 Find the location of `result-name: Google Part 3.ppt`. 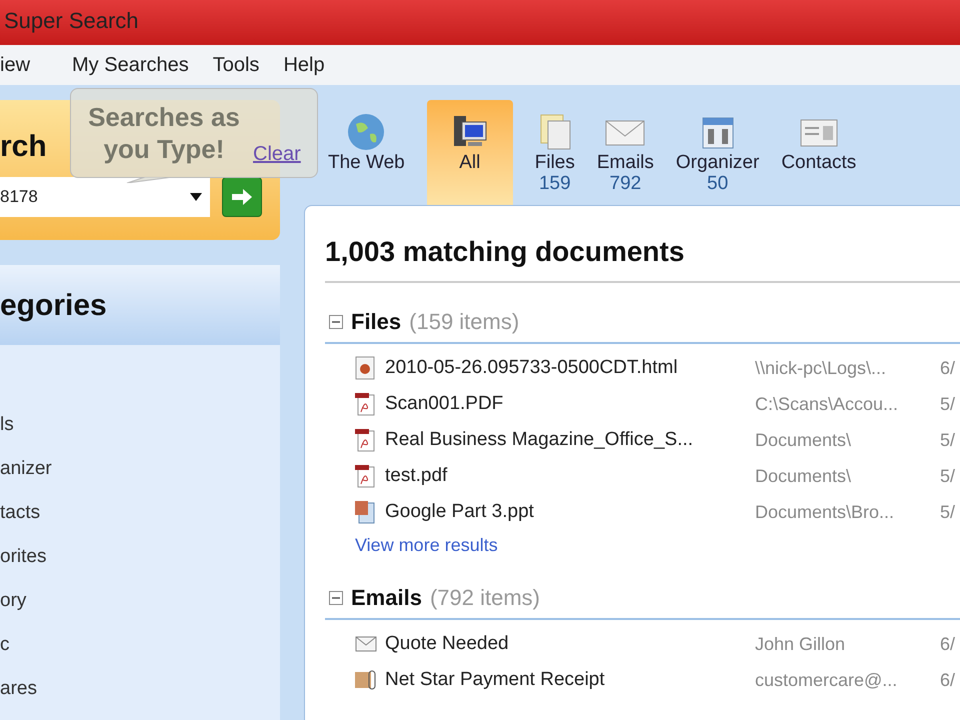

result-name: Google Part 3.ppt is located at coordinates (570, 512).